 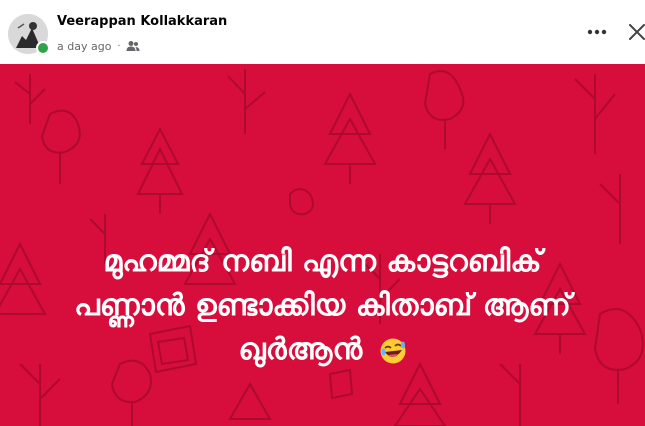 What do you see at coordinates (43, 48) in the screenshot?
I see `online-status-dot` at bounding box center [43, 48].